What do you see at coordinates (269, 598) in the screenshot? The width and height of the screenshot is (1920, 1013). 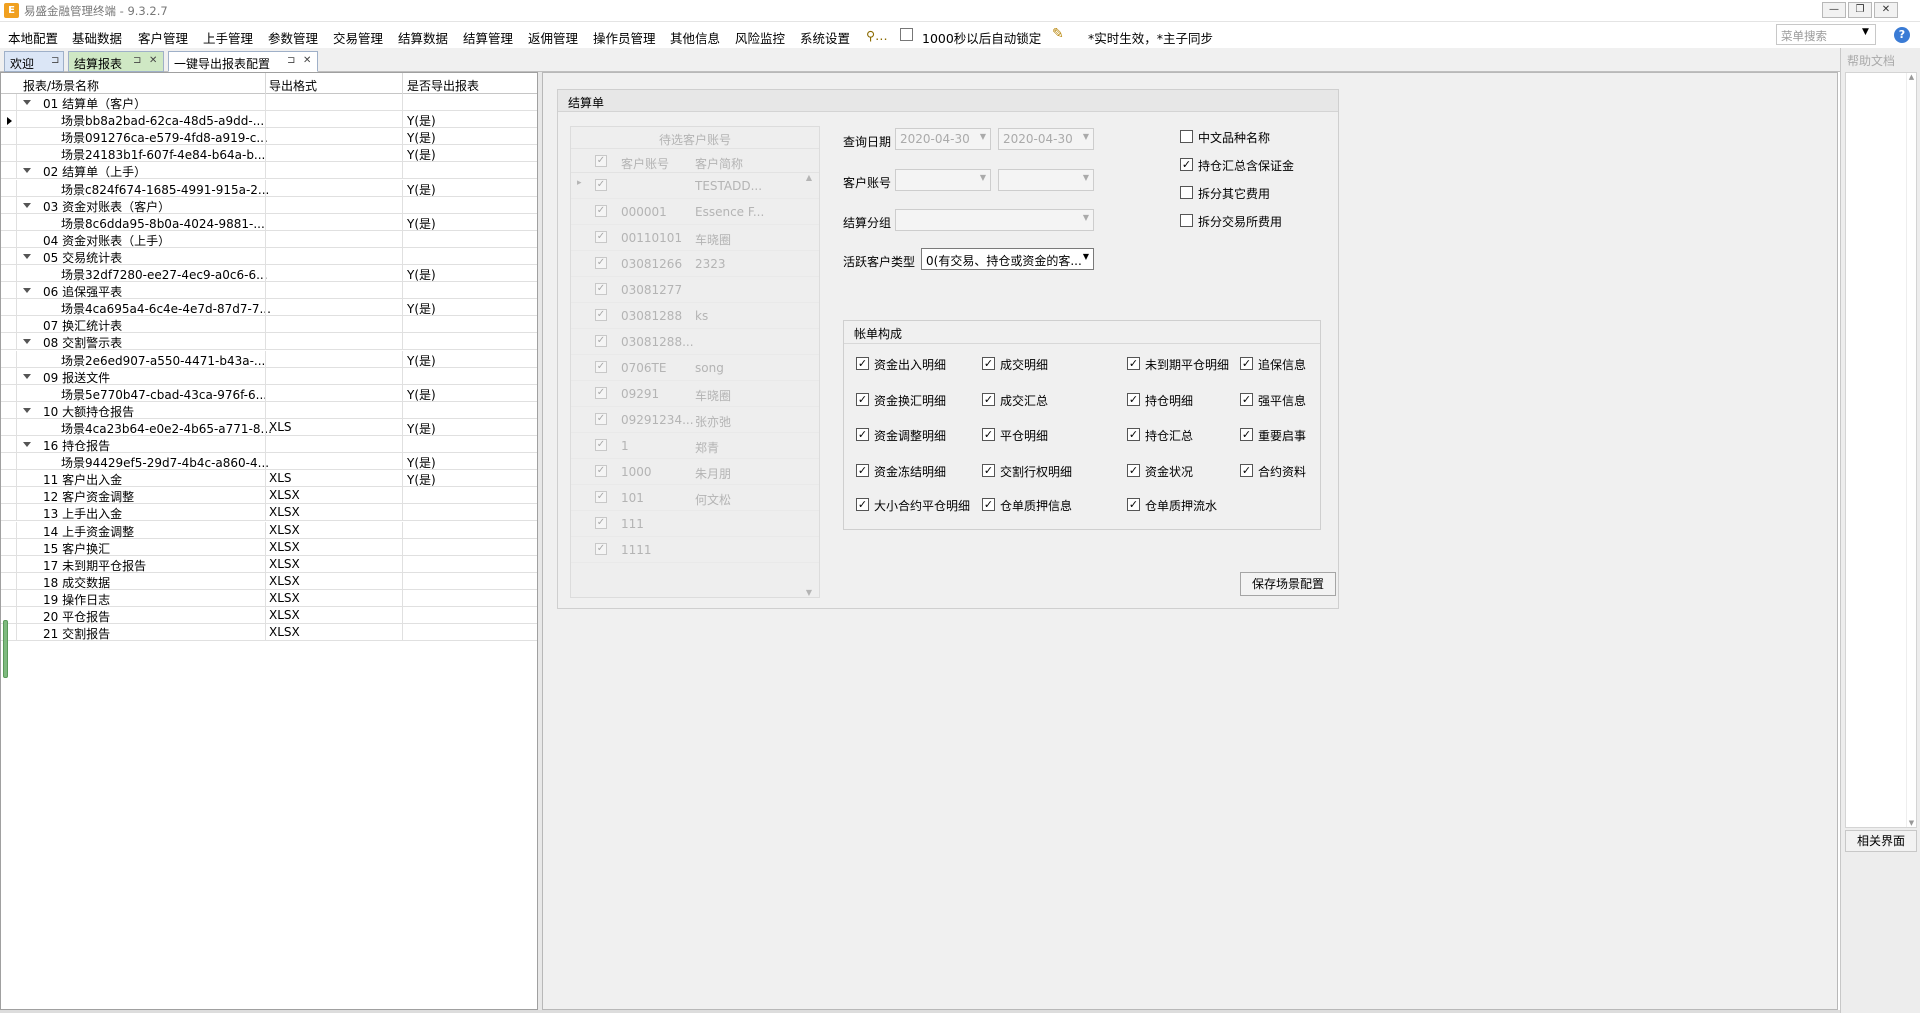 I see `table-row: 19 操作日志 XLSX` at bounding box center [269, 598].